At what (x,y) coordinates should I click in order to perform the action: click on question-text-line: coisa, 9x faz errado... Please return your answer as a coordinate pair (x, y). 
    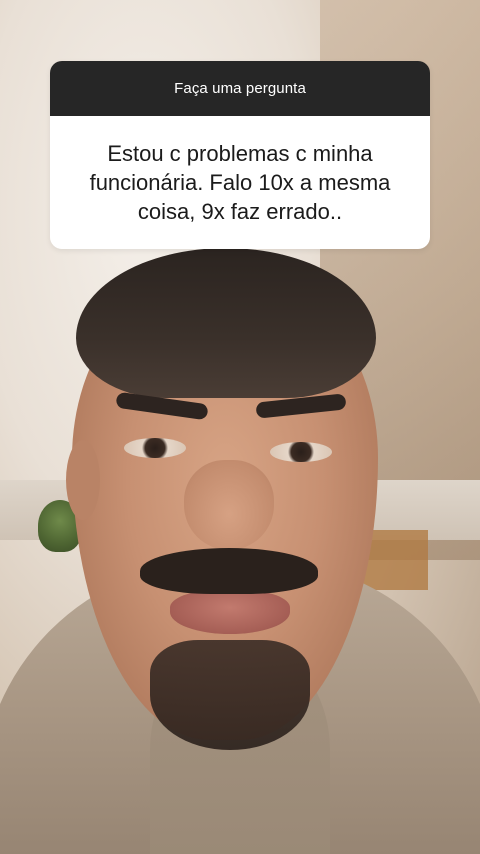
    Looking at the image, I should click on (240, 211).